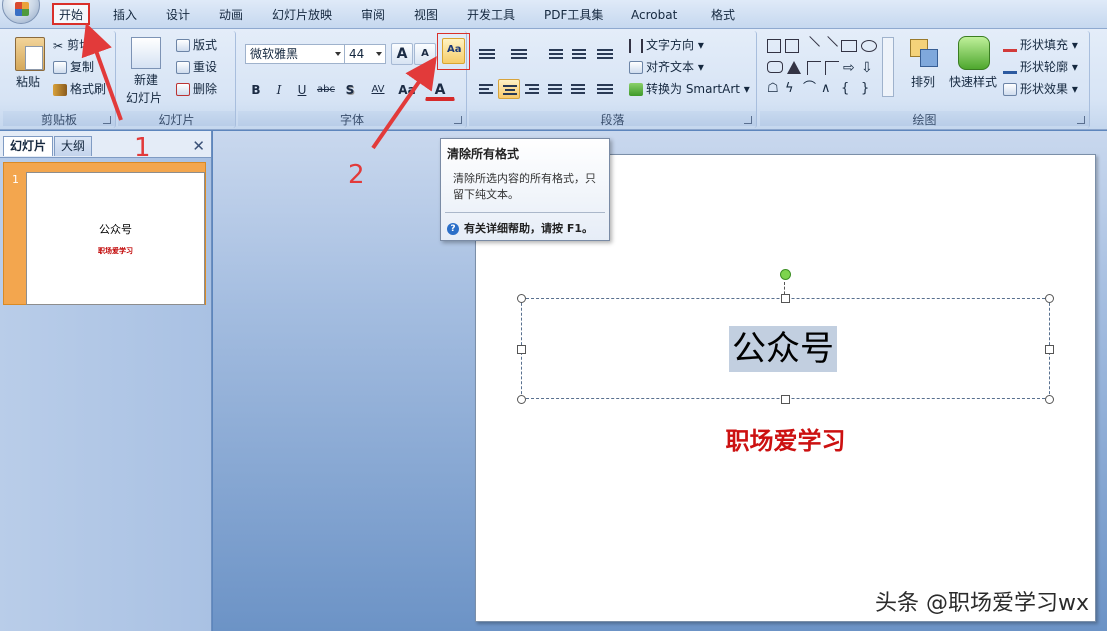 The height and width of the screenshot is (631, 1107). What do you see at coordinates (21, 12) in the screenshot?
I see `office-button` at bounding box center [21, 12].